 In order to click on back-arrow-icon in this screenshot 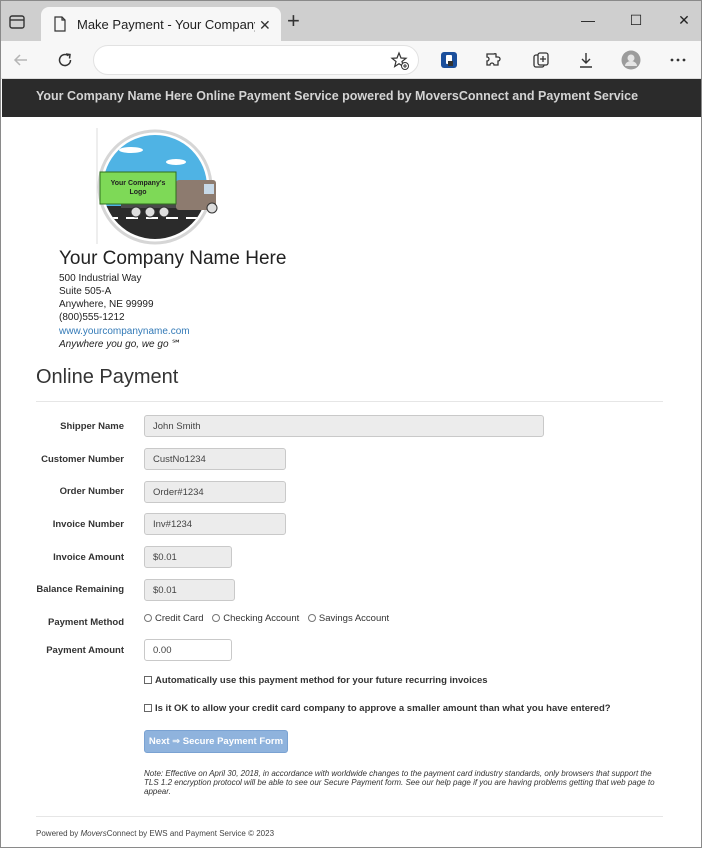, I will do `click(21, 60)`.